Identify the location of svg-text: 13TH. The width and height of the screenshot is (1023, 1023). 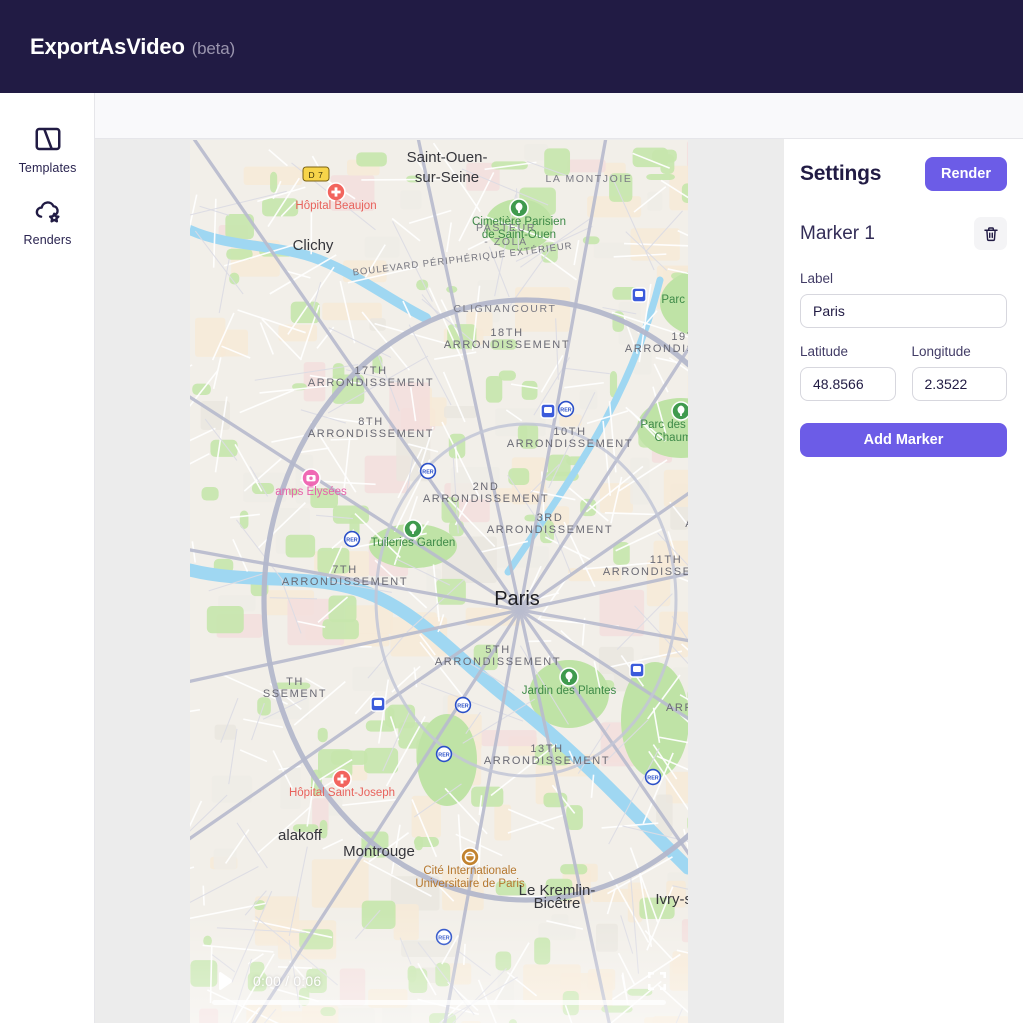
(546, 749).